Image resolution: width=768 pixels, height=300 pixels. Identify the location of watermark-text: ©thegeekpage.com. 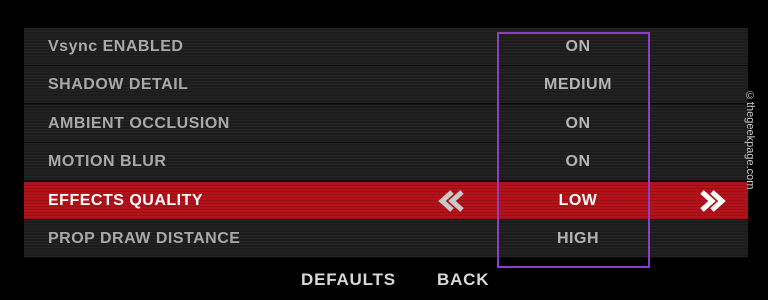
(750, 140).